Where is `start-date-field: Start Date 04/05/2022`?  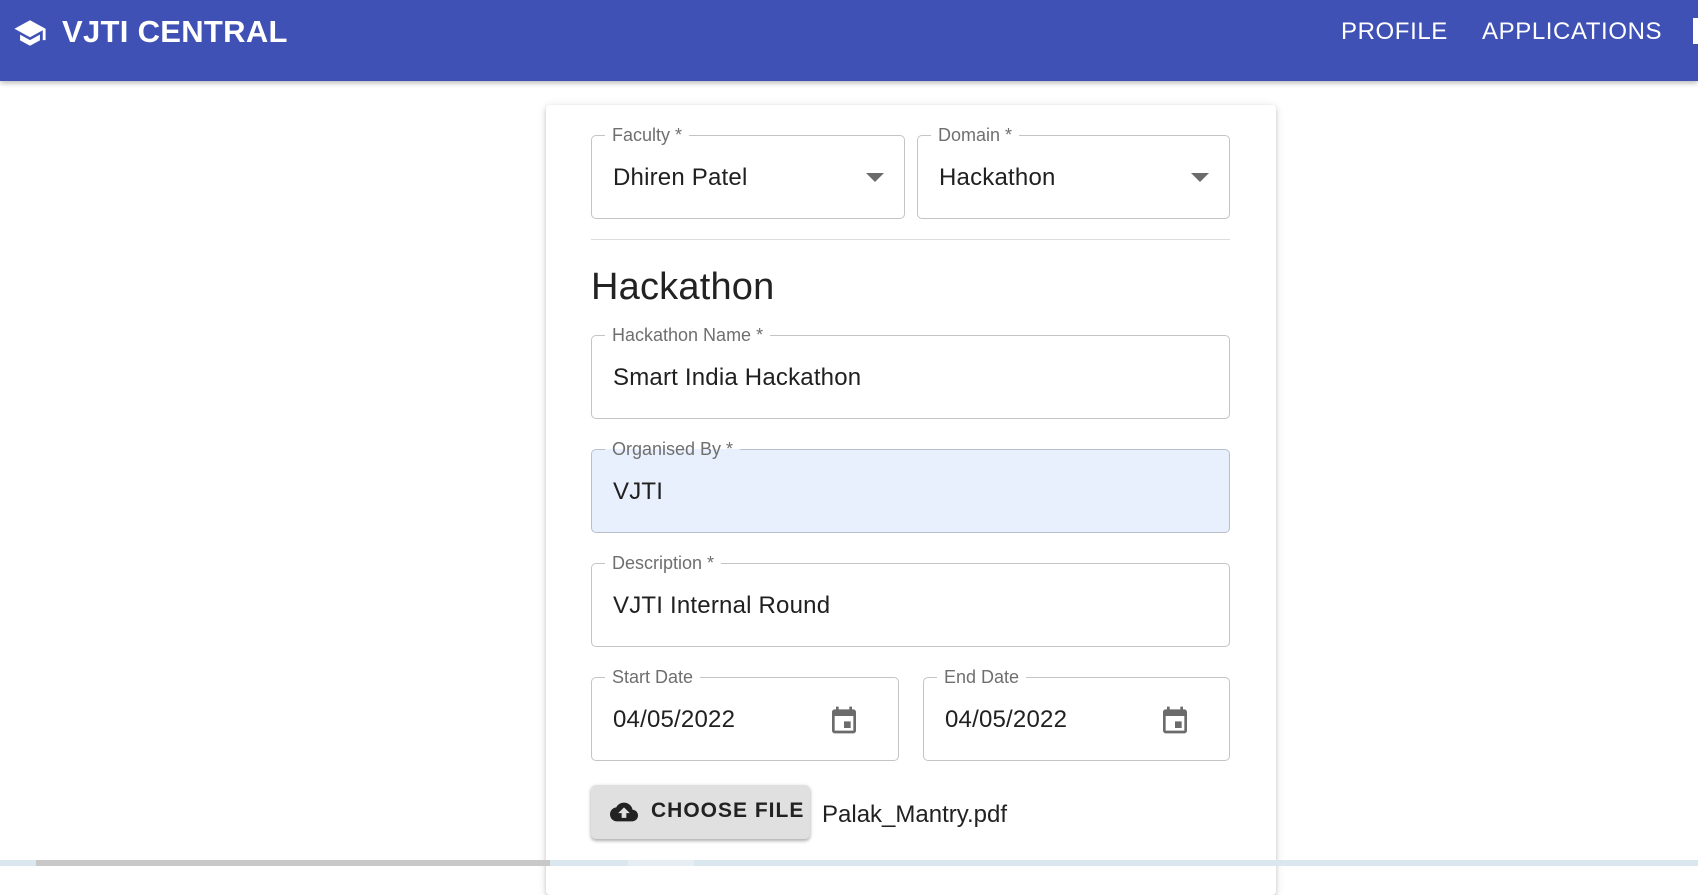
start-date-field: Start Date 04/05/2022 is located at coordinates (745, 713).